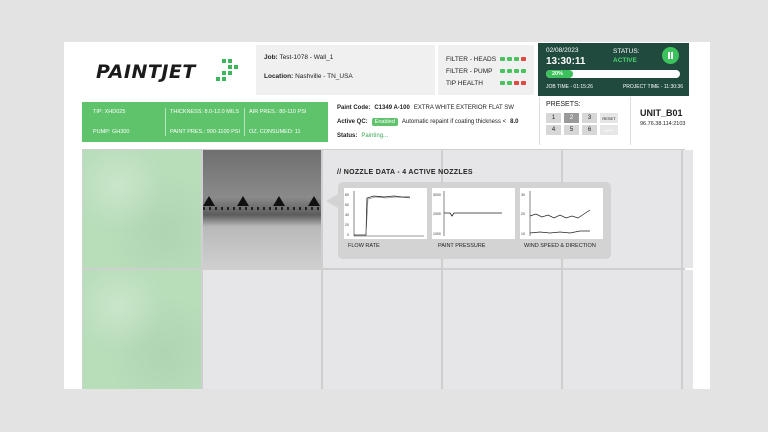 The image size is (768, 432). What do you see at coordinates (571, 130) in the screenshot?
I see `preset-button-5: 5` at bounding box center [571, 130].